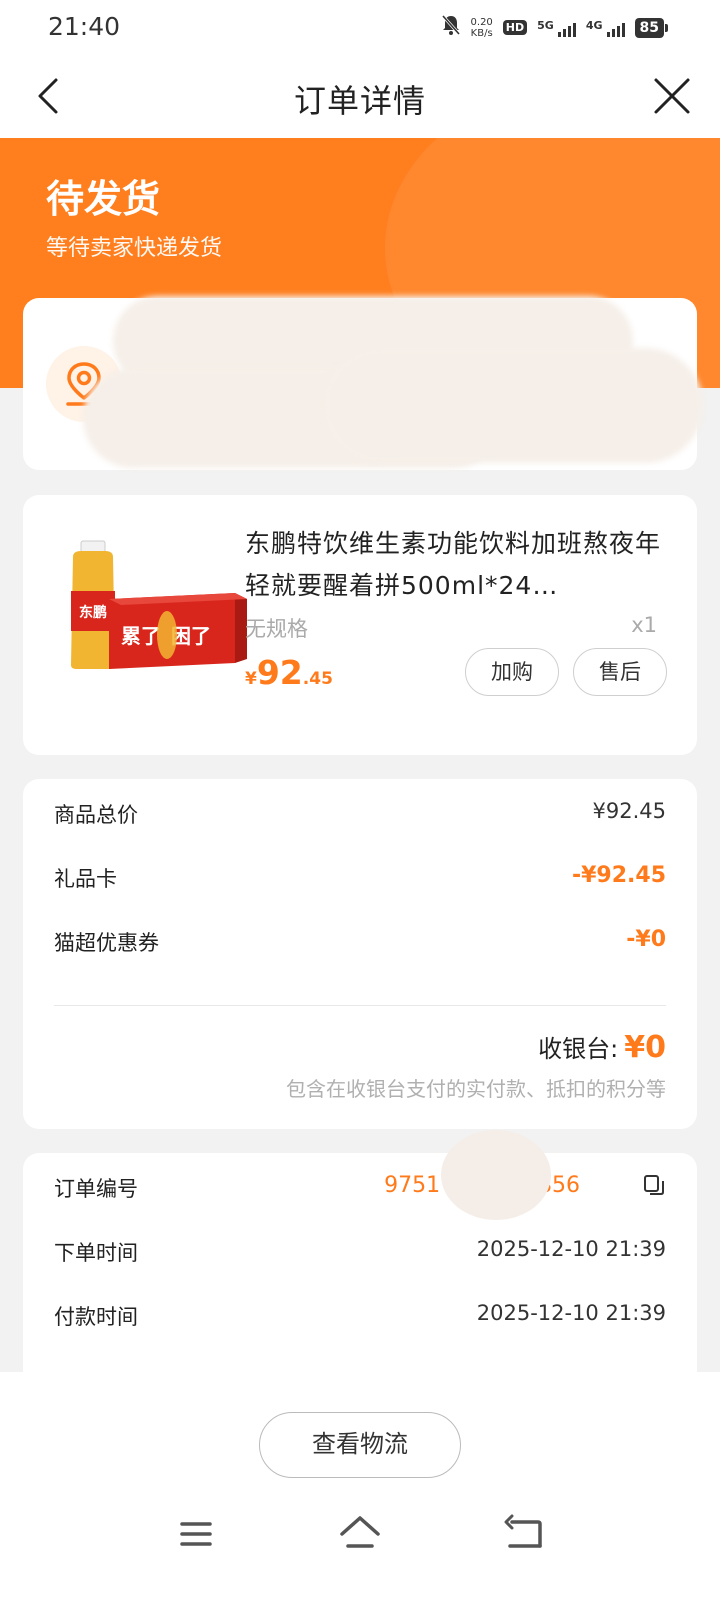 Image resolution: width=720 pixels, height=1600 pixels. What do you see at coordinates (360, 1005) in the screenshot?
I see `divider` at bounding box center [360, 1005].